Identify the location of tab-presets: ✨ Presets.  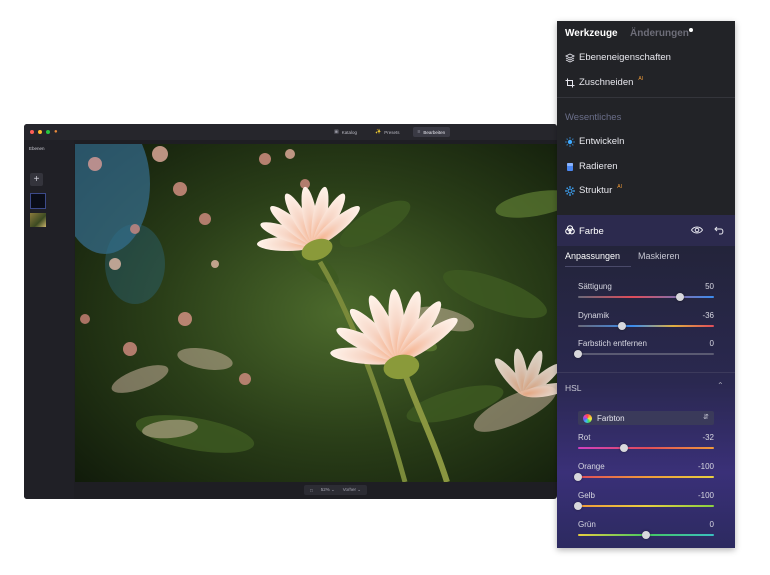
(387, 132).